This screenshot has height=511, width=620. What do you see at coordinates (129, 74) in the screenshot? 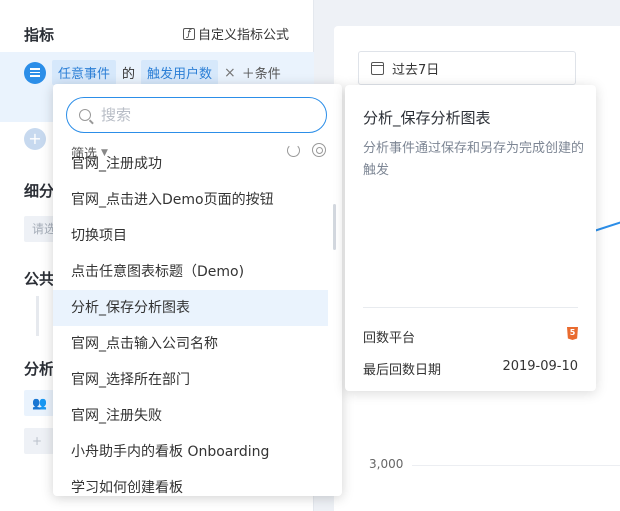
I see `of-label: 的` at bounding box center [129, 74].